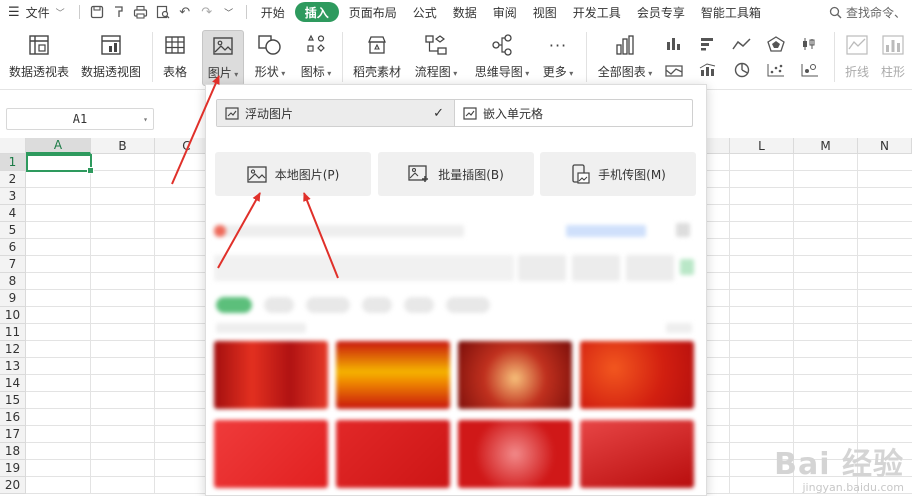 Image resolution: width=912 pixels, height=496 pixels. What do you see at coordinates (13, 417) in the screenshot?
I see `row-header-16: 16` at bounding box center [13, 417].